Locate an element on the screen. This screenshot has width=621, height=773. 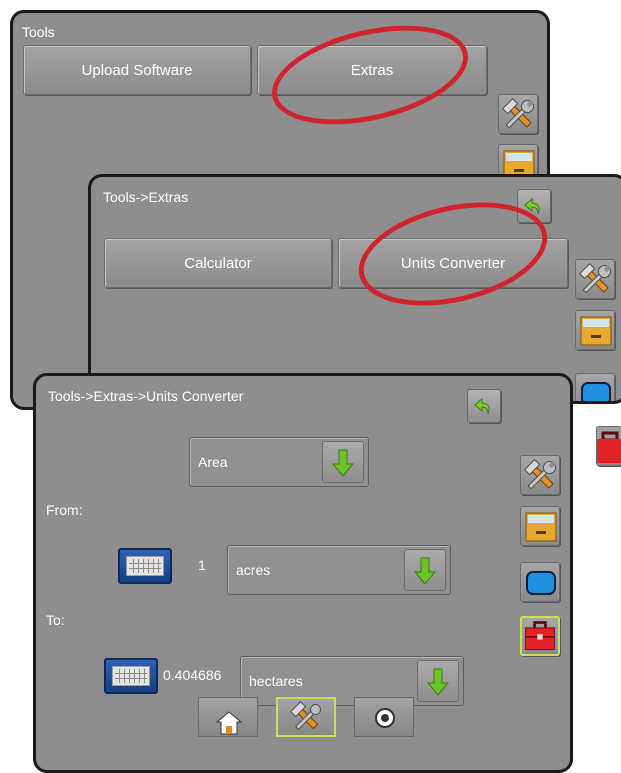
from-value: 1 is located at coordinates (202, 565).